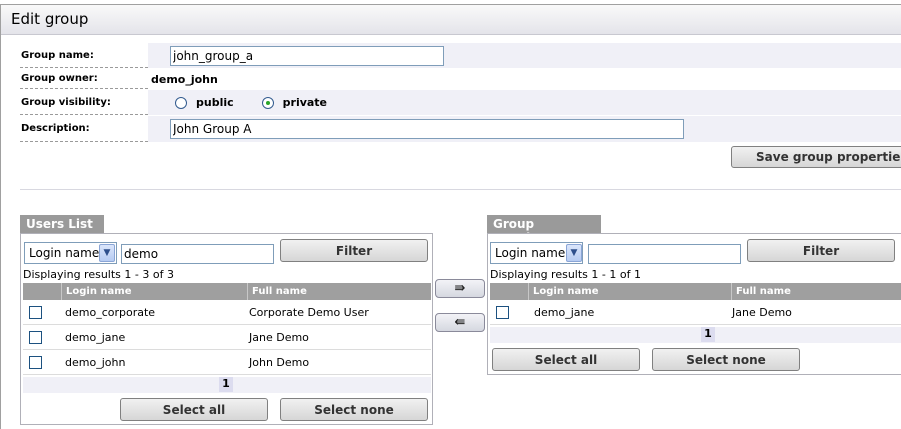 The image size is (901, 429). Describe the element at coordinates (695, 335) in the screenshot. I see `members-pager: 1` at that location.